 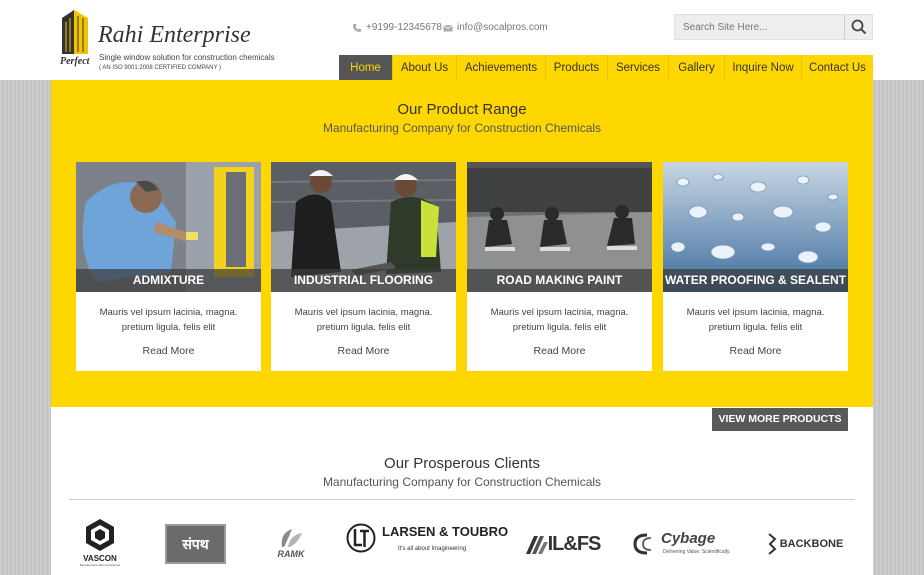 I want to click on client-logo-vascon: VASCON Development with Conscience, so click(x=100, y=542).